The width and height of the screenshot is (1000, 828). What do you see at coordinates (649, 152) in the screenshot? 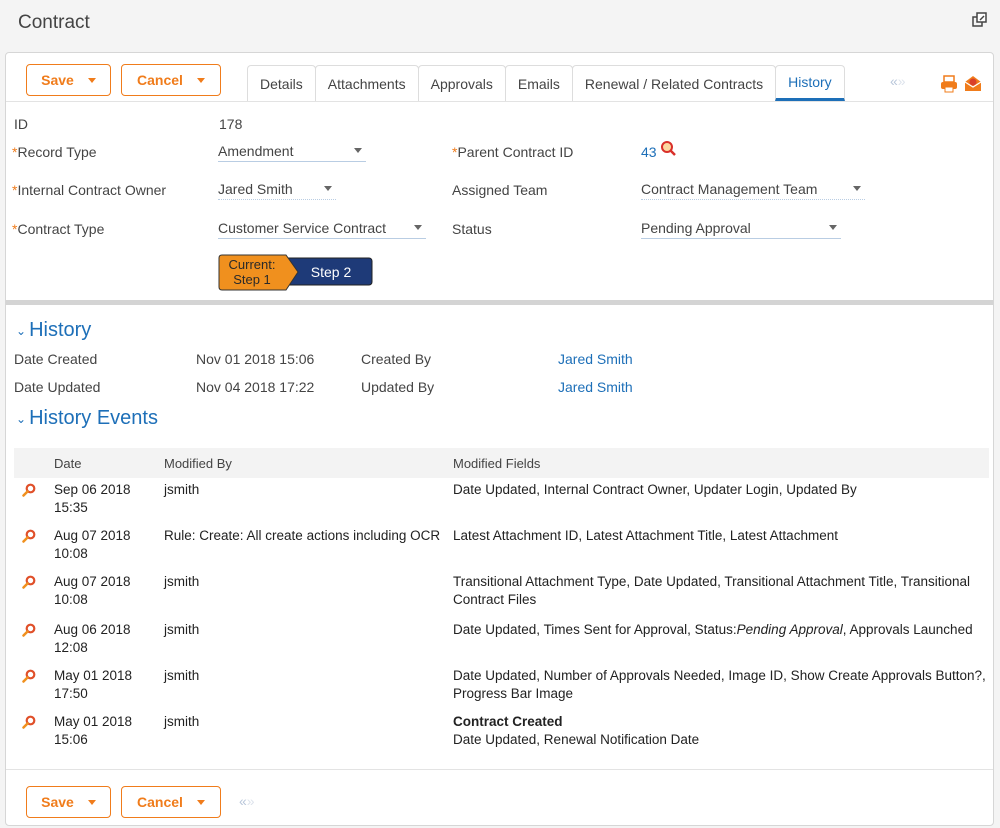
I see `parent-contract-id-link: 43` at bounding box center [649, 152].